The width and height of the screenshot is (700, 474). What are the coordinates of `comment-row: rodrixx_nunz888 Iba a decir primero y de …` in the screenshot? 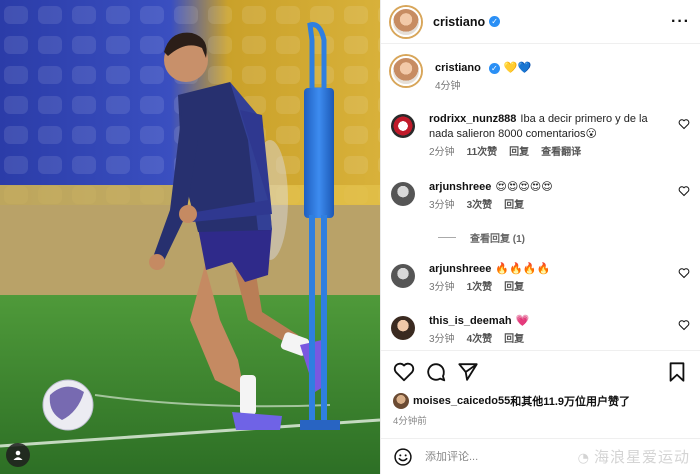 It's located at (541, 136).